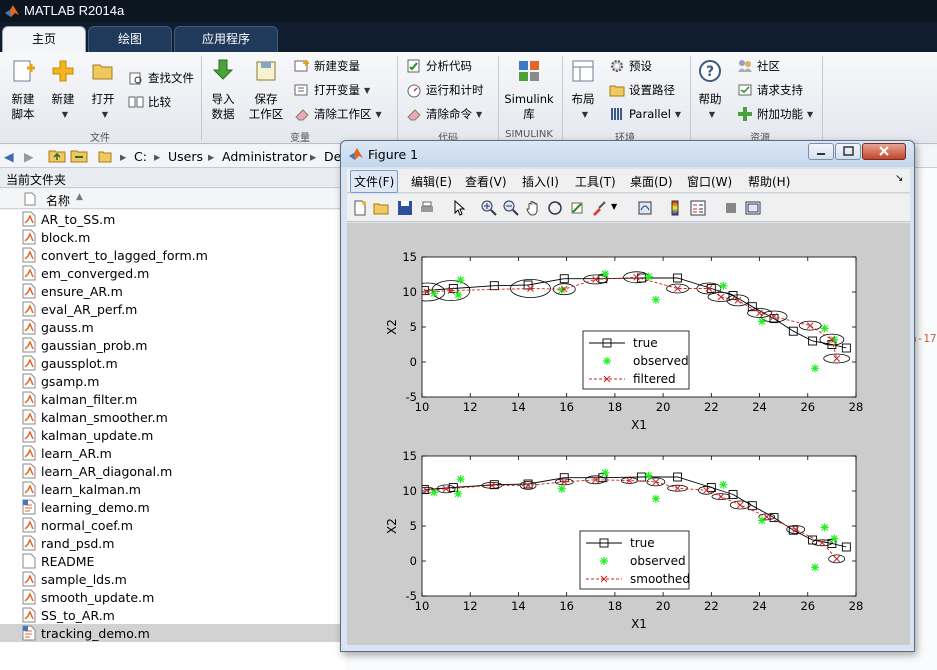 The height and width of the screenshot is (670, 937). Describe the element at coordinates (172, 417) in the screenshot. I see `file-list-item: kalman_smoother.m` at that location.